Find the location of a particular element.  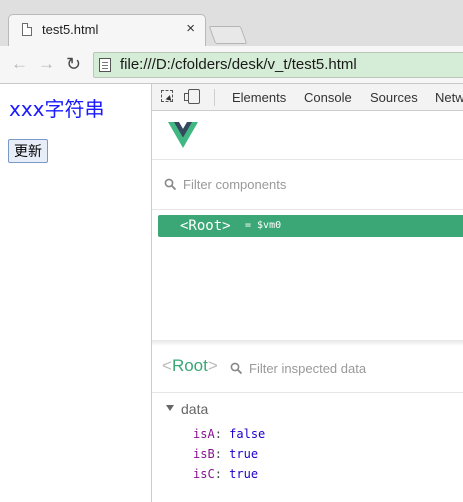

property-value: false is located at coordinates (247, 434).